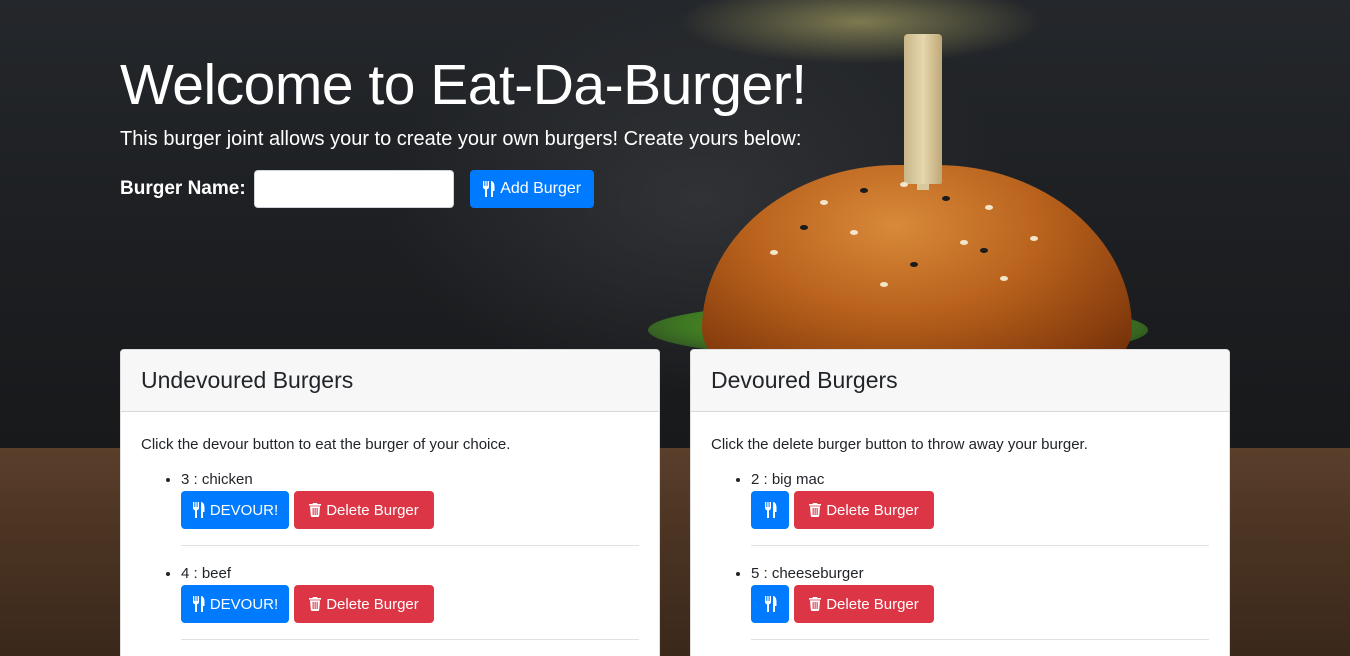 The image size is (1350, 656). I want to click on list-item: 4 : beef DEVOUR! Delete Burg, so click(410, 602).